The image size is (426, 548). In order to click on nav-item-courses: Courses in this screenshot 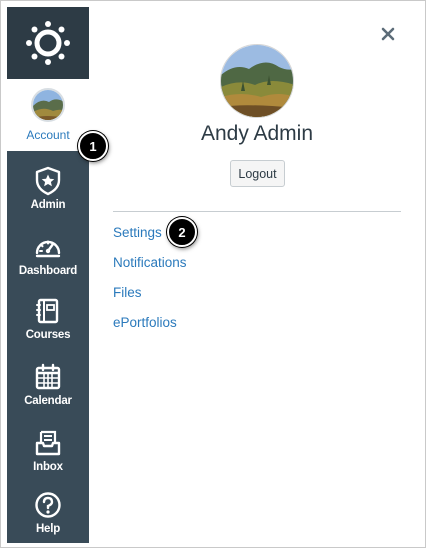, I will do `click(48, 320)`.